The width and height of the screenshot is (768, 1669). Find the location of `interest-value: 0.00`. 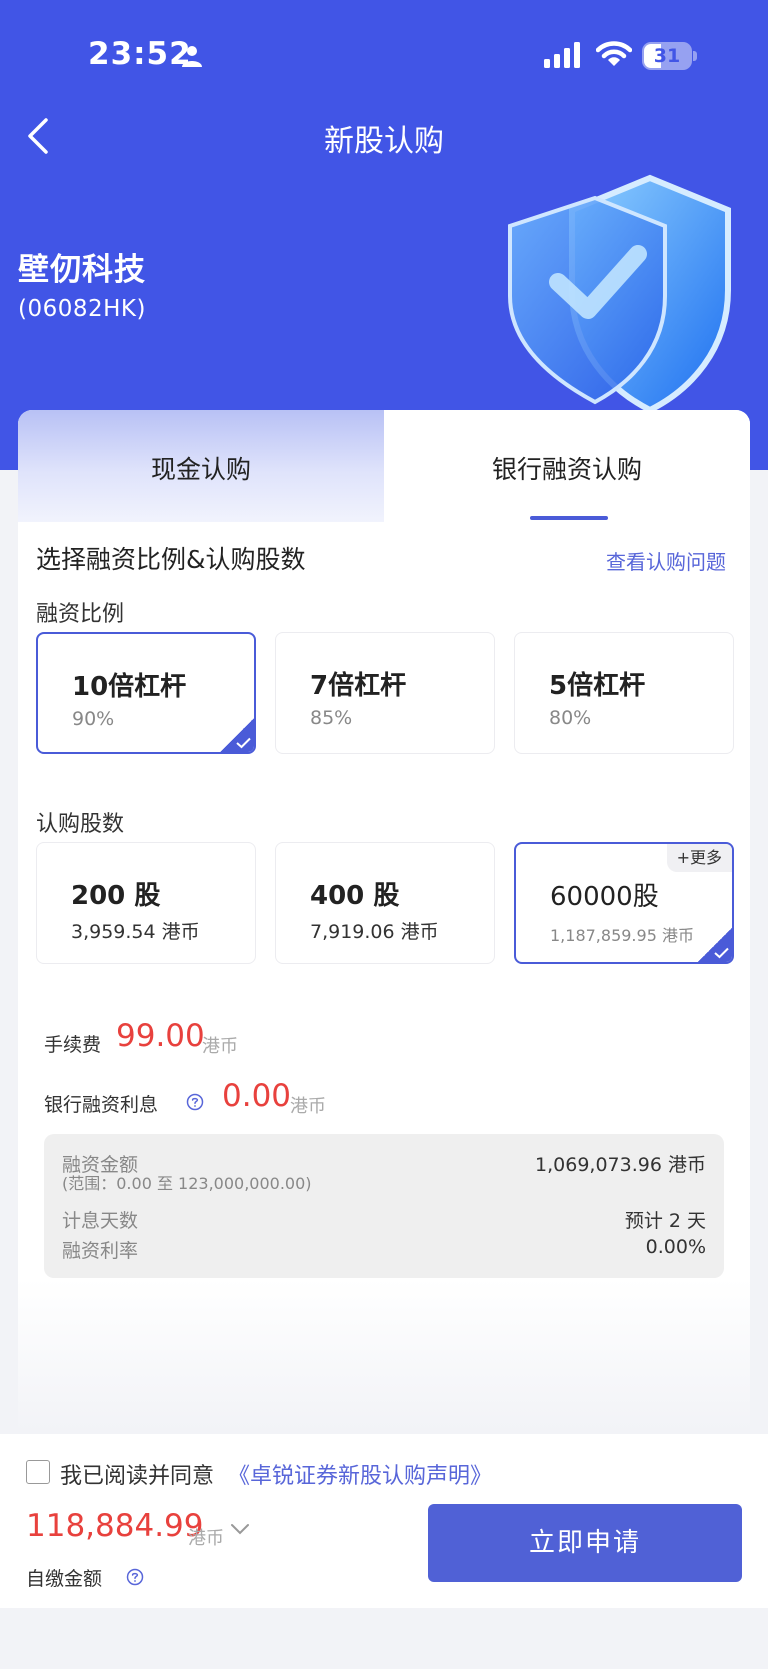

interest-value: 0.00 is located at coordinates (257, 1096).